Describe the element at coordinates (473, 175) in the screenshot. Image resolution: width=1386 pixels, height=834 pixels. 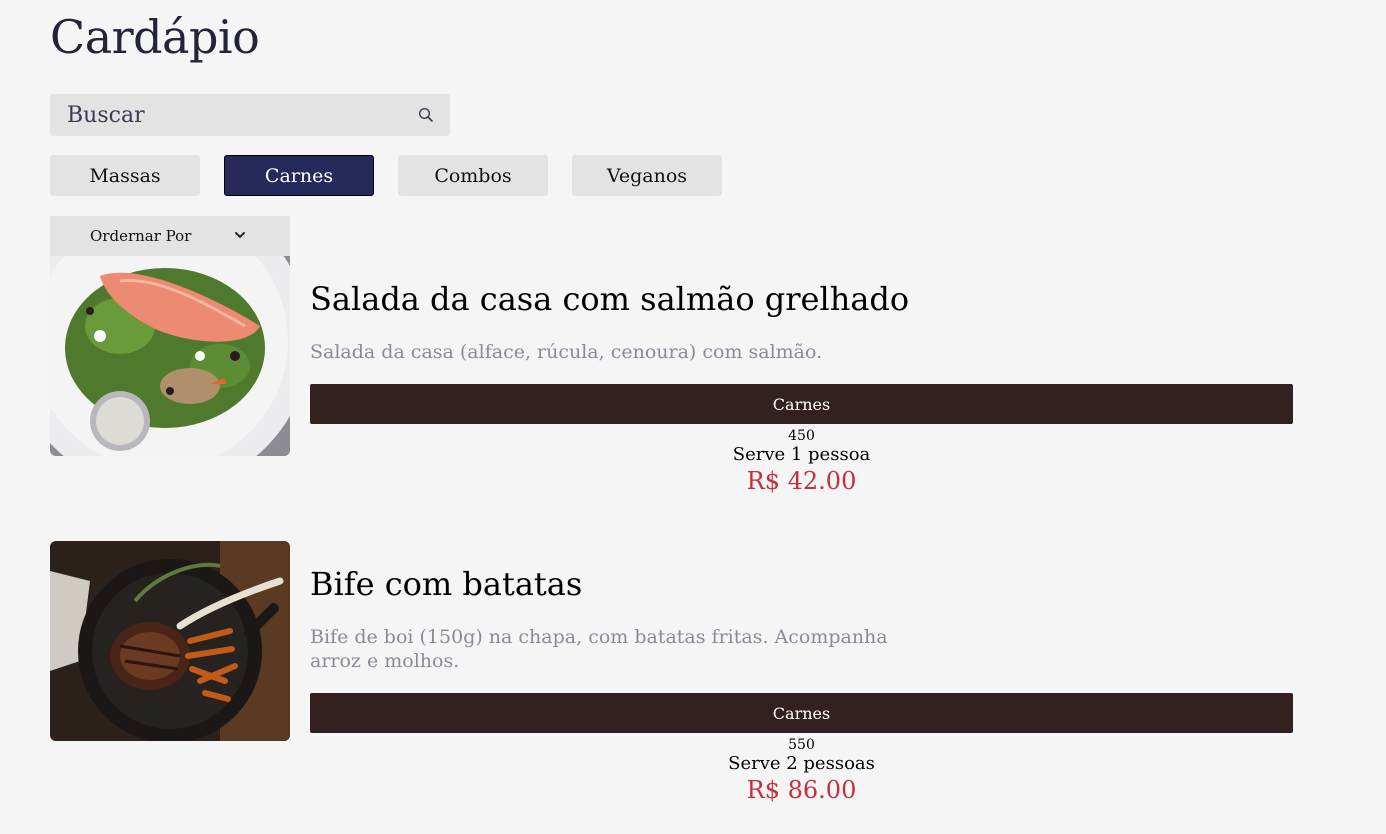
I see `tab-combos: Combos` at that location.